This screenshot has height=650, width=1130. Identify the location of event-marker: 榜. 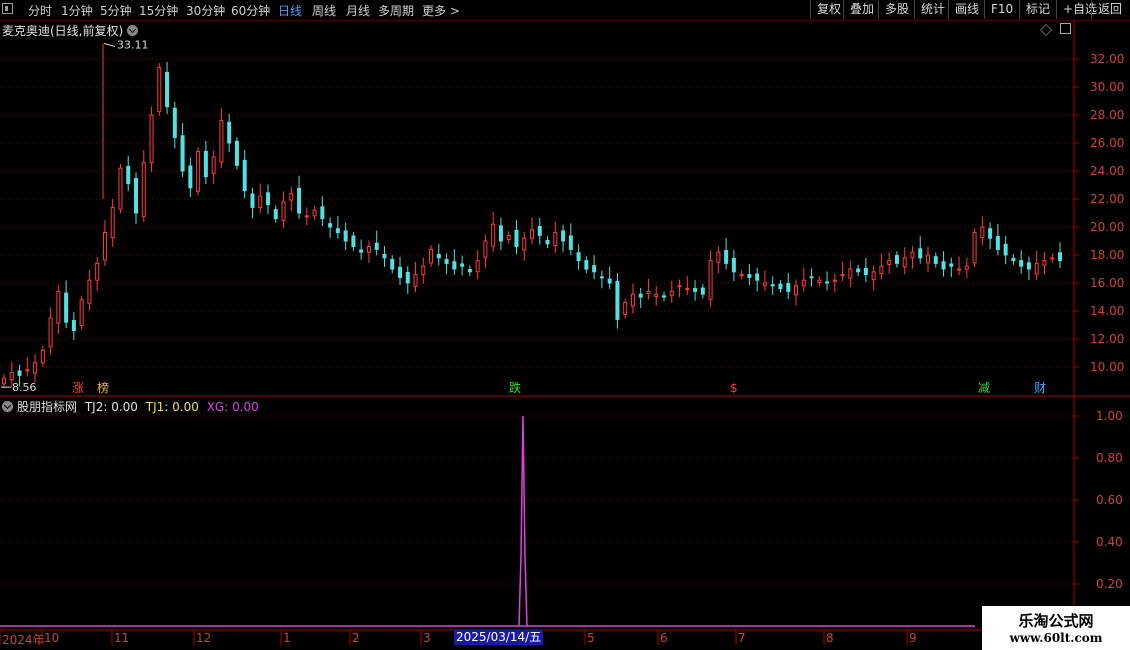
(103, 387).